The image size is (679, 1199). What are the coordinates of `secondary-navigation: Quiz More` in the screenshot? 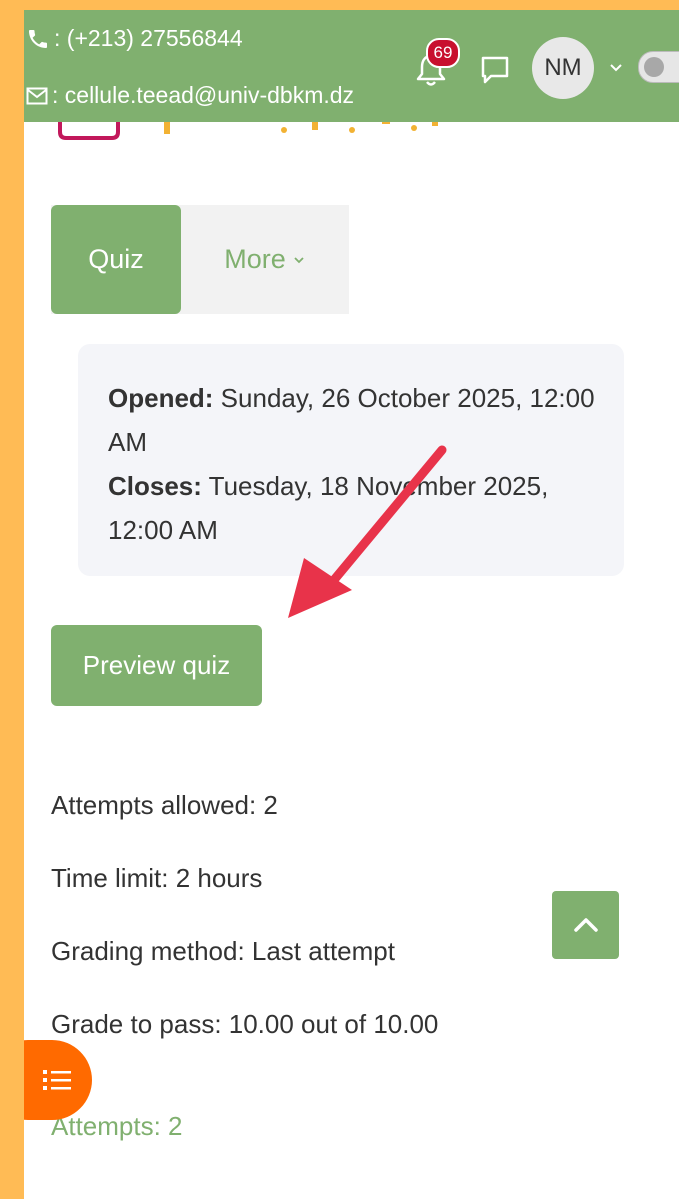 It's located at (200, 259).